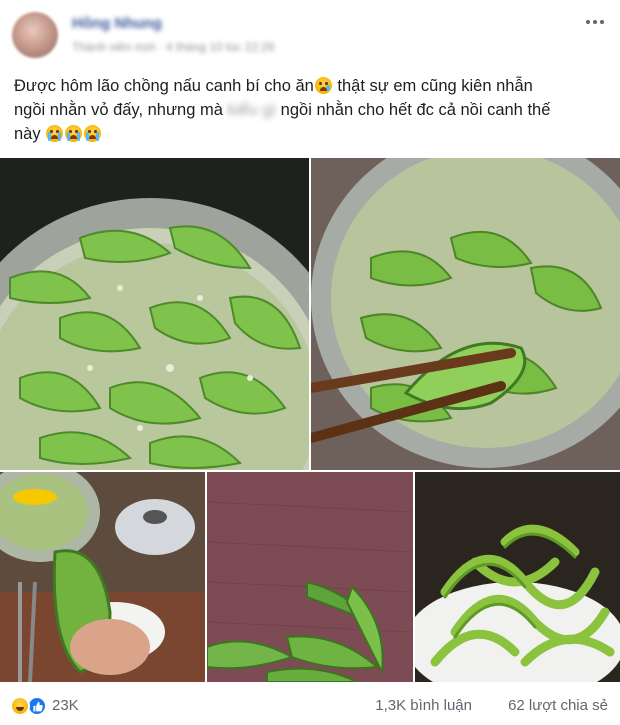 The image size is (620, 725). What do you see at coordinates (310, 577) in the screenshot?
I see `photo-squash-peels-on-towel` at bounding box center [310, 577].